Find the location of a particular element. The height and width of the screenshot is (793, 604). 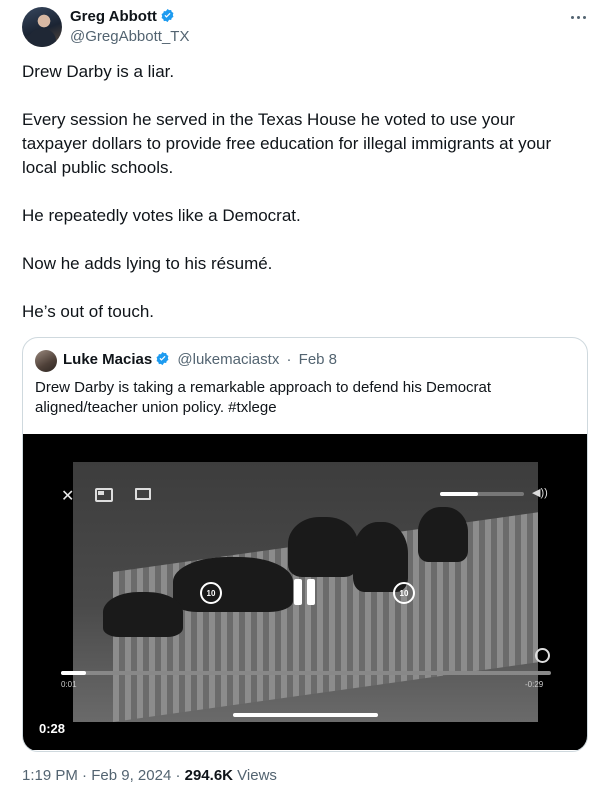

quoted-author-name: Luke Macias is located at coordinates (107, 359).